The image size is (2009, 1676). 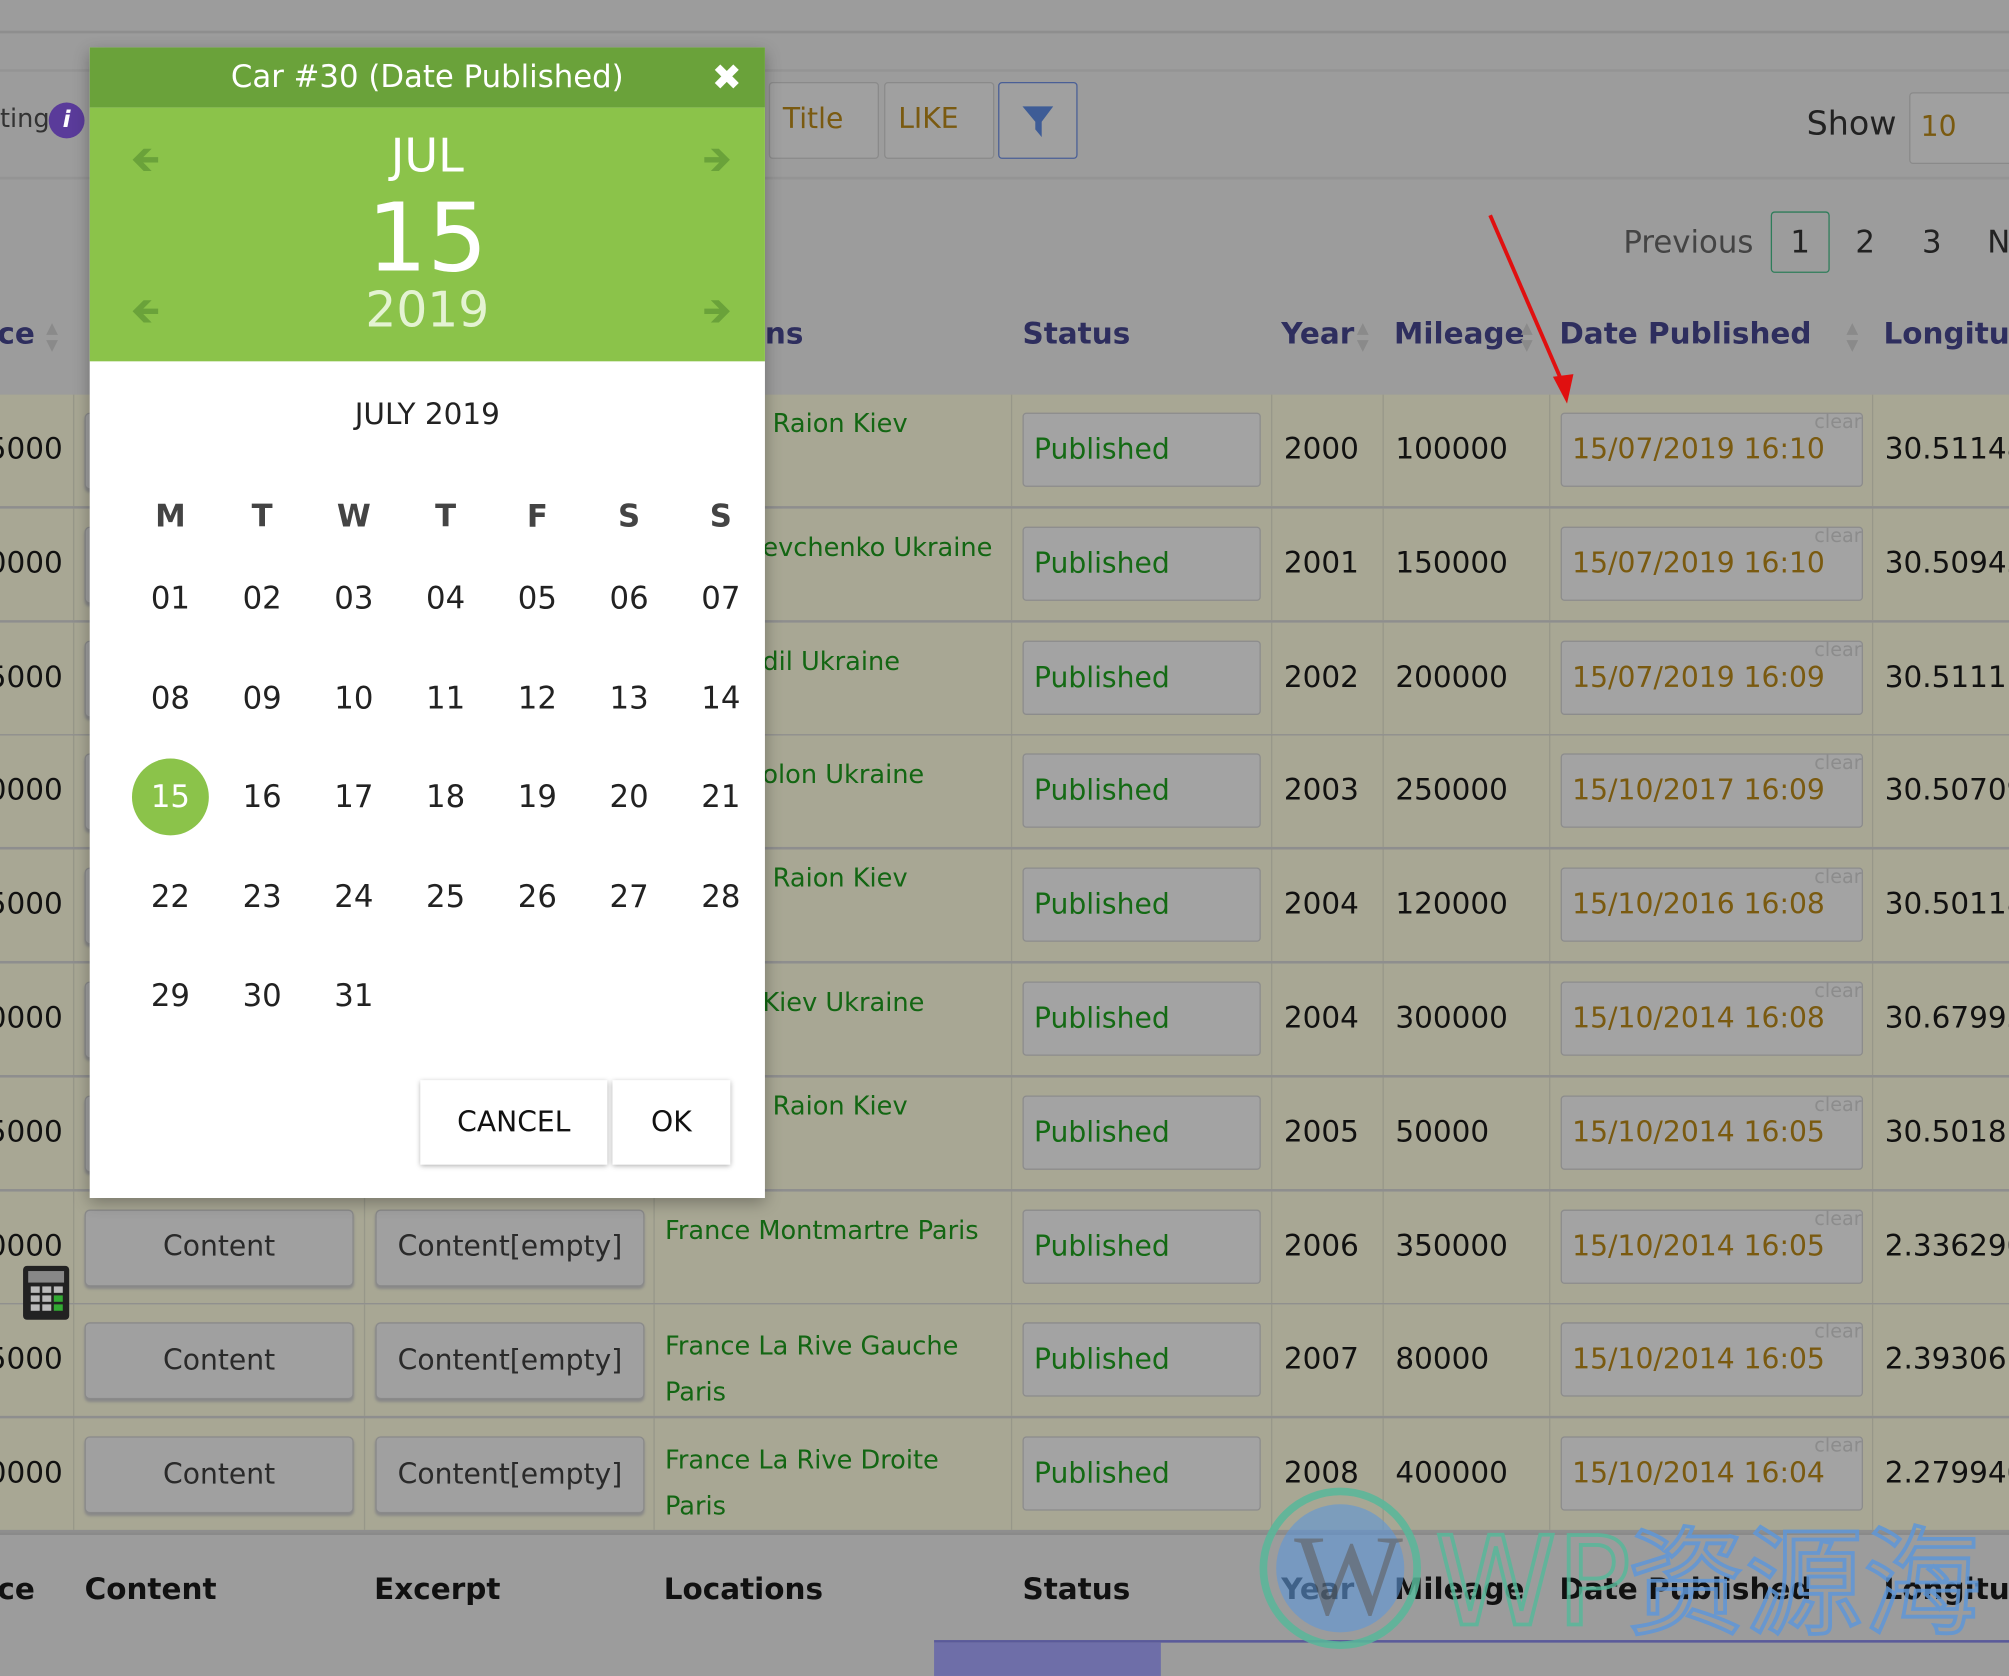 What do you see at coordinates (1688, 242) in the screenshot?
I see `pagination-previous: Previous` at bounding box center [1688, 242].